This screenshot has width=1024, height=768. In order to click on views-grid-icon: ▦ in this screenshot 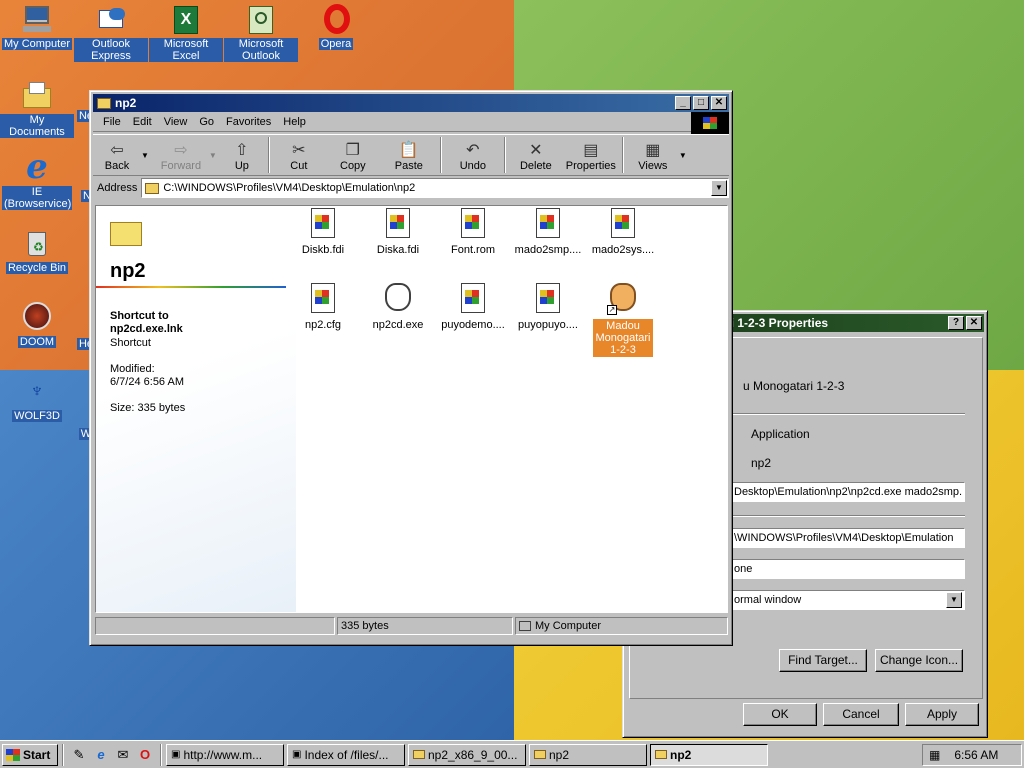, I will do `click(653, 150)`.